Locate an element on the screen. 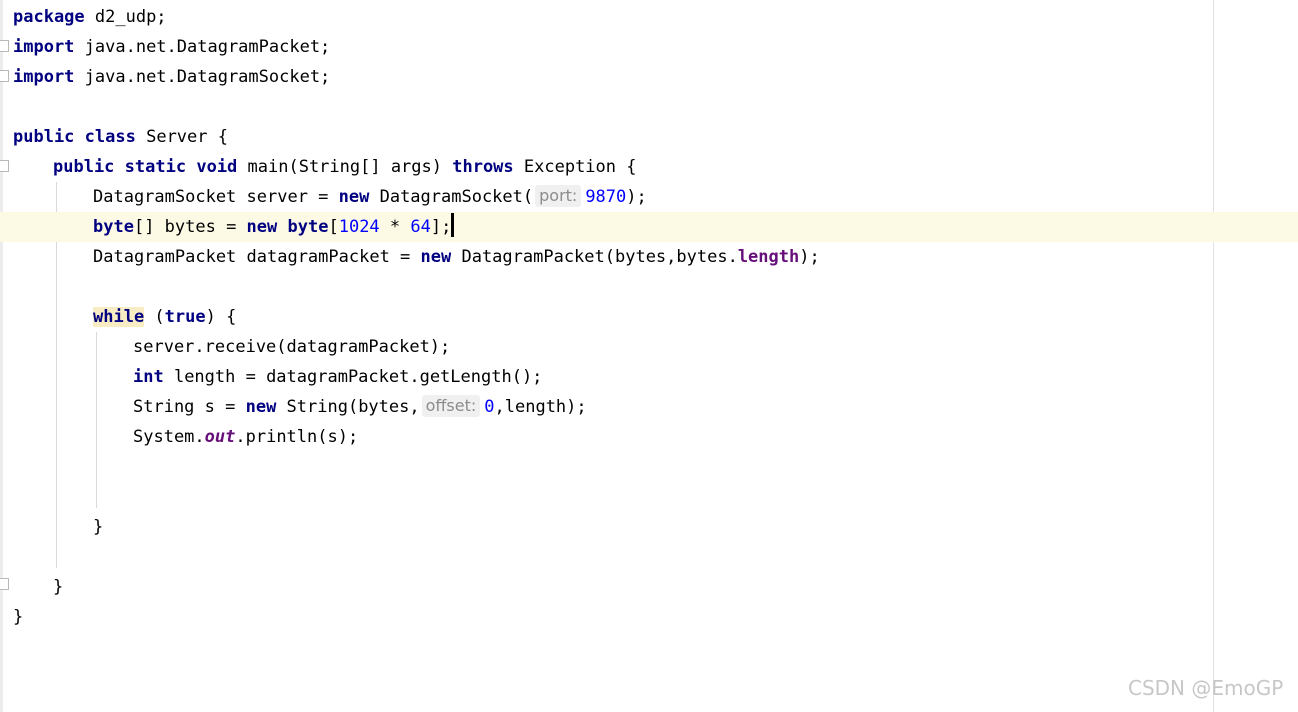 This screenshot has height=712, width=1298. code-line-3: import java.net.DatagramSocket; is located at coordinates (649, 77).